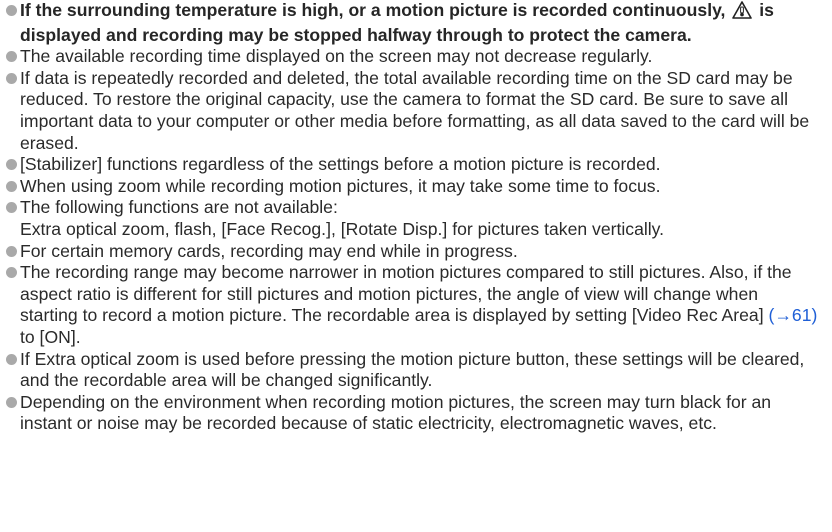 Image resolution: width=832 pixels, height=532 pixels. What do you see at coordinates (50, 336) in the screenshot?
I see `note-text-after-link: to [ON].` at bounding box center [50, 336].